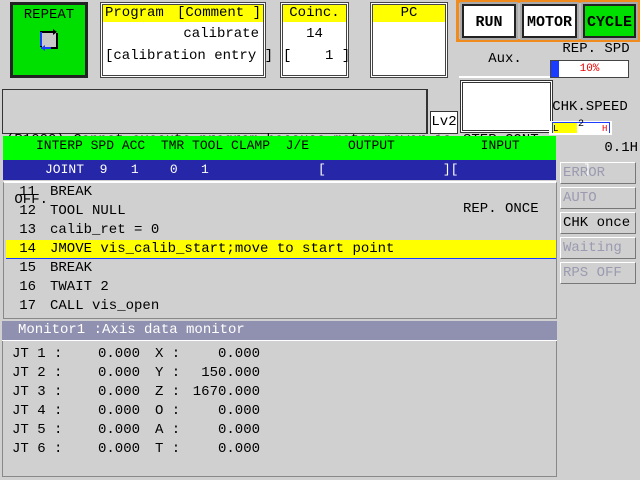 The image size is (640, 480). Describe the element at coordinates (79, 287) in the screenshot. I see `line-text: TWAIT 2` at that location.